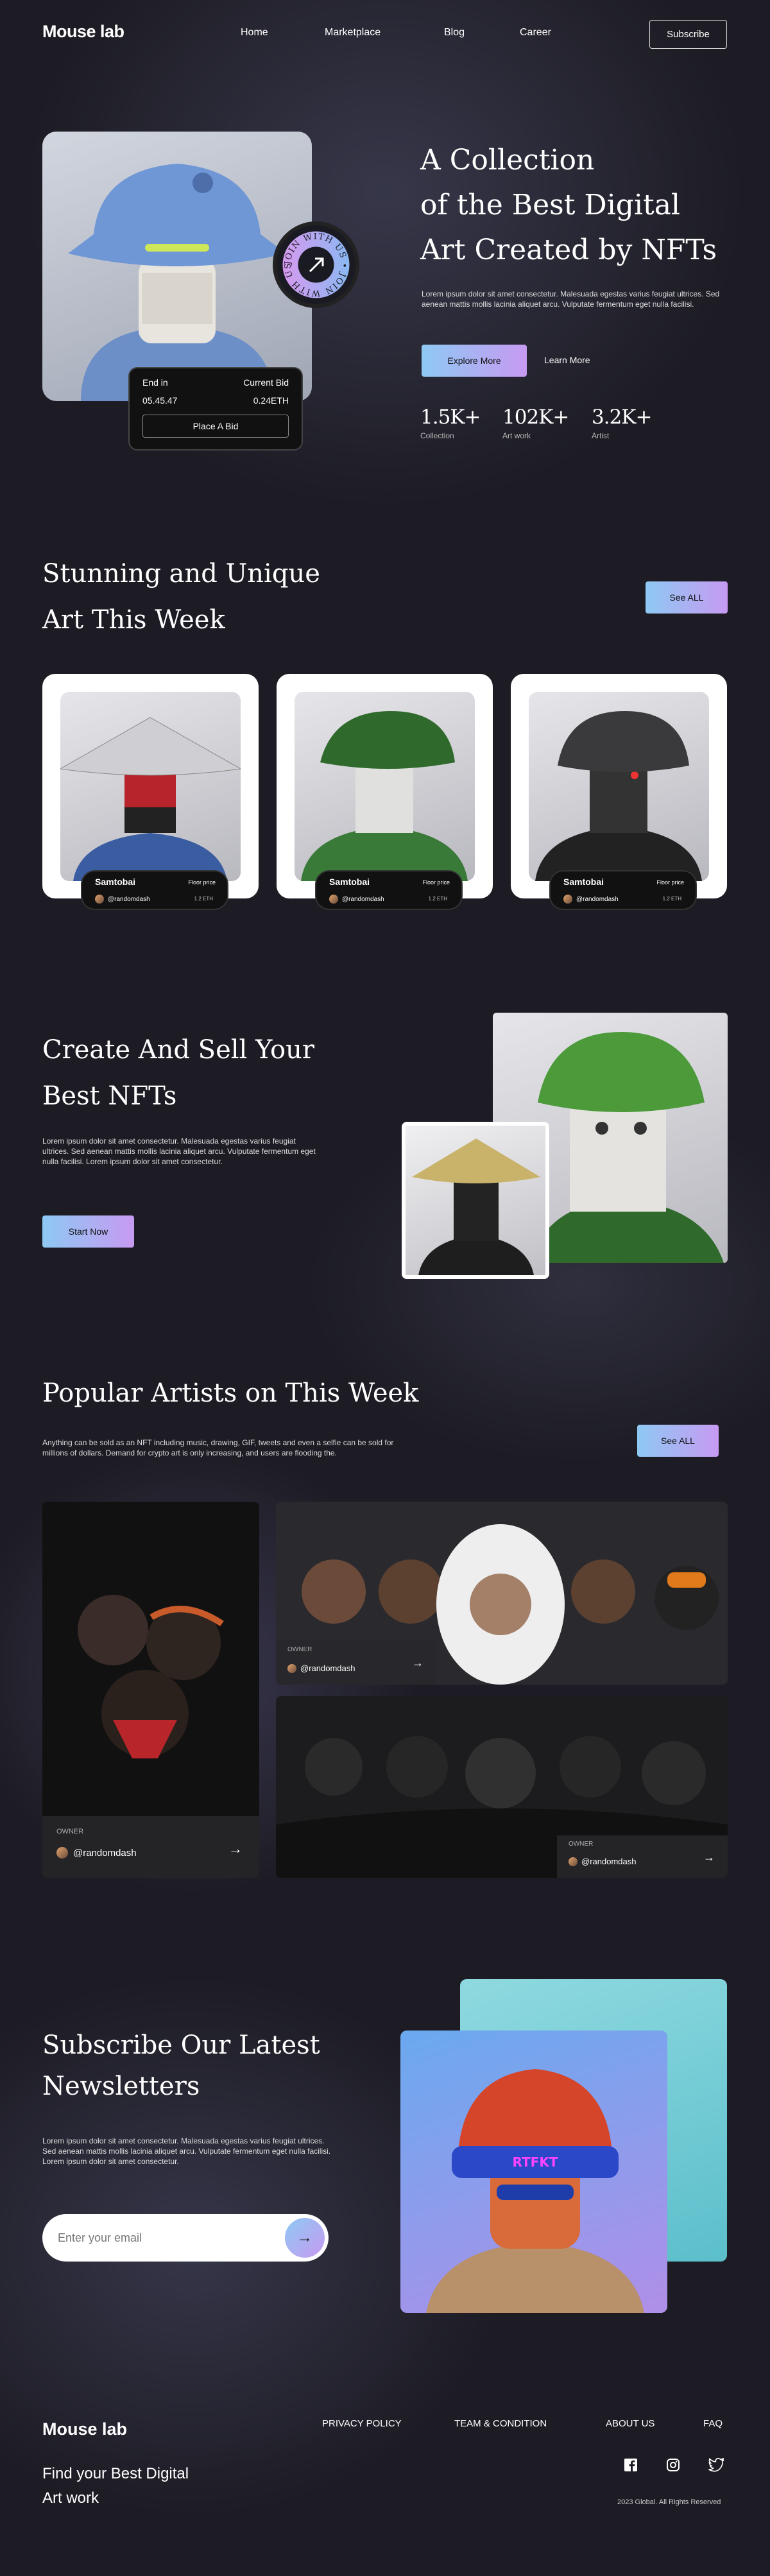  What do you see at coordinates (385, 796) in the screenshot?
I see `green-hat-figure-icon` at bounding box center [385, 796].